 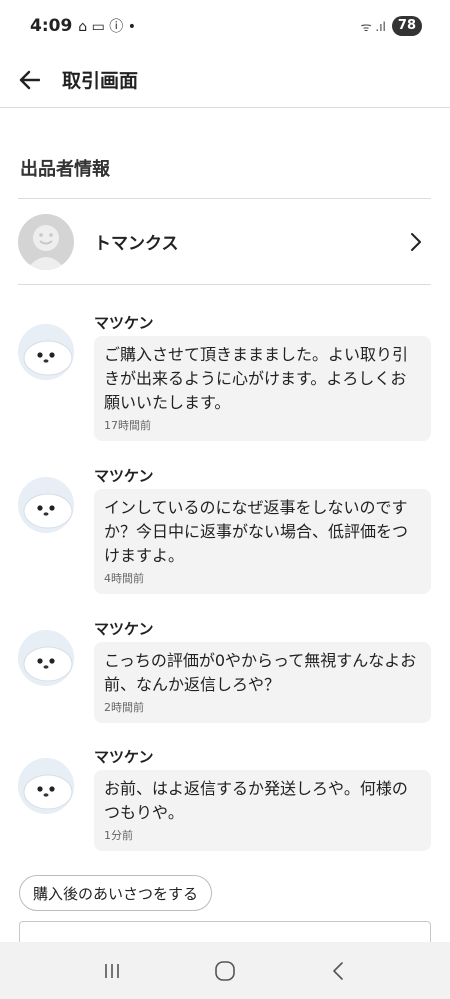 I want to click on default-avatar-icon, so click(x=46, y=247).